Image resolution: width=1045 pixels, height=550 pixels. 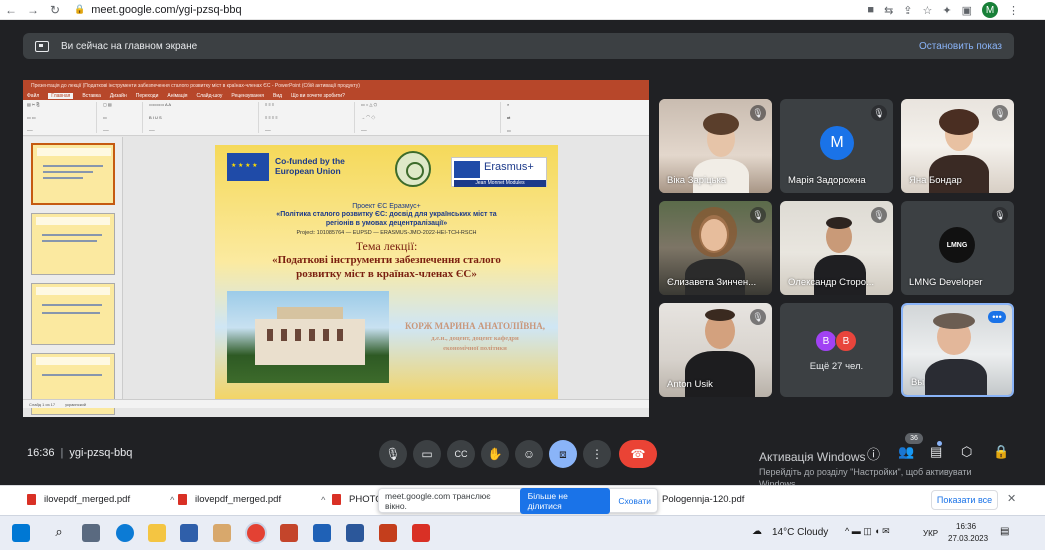 What do you see at coordinates (906, 452) in the screenshot?
I see `people-icon: 👥` at bounding box center [906, 452].